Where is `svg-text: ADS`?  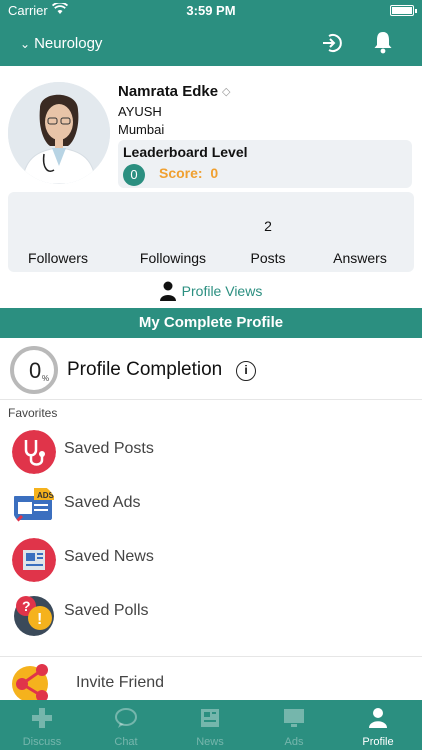
svg-text: ADS is located at coordinates (46, 495).